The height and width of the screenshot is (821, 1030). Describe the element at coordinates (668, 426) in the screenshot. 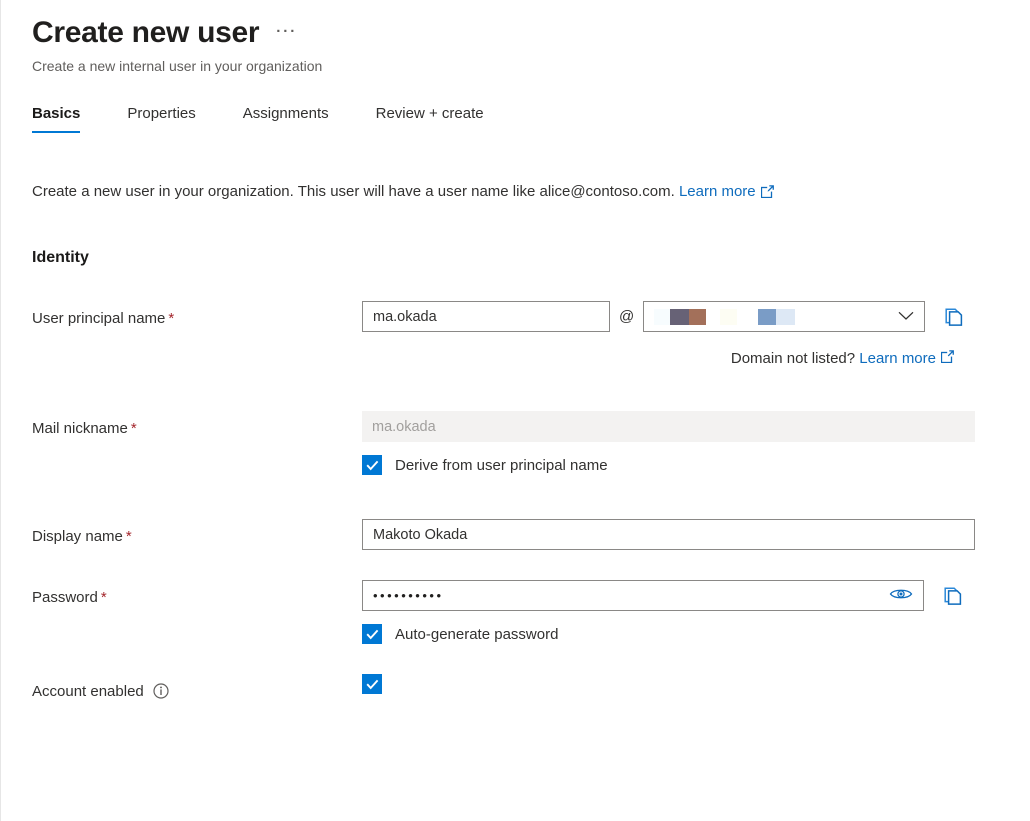

I see `mail-nickname-input: ma.okada` at that location.